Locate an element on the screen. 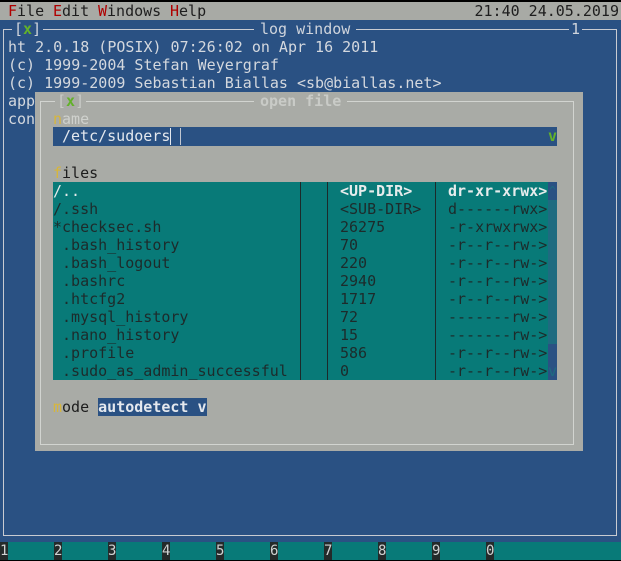  file-row: *checksec.sh 26275 -r-xrwxrwx> is located at coordinates (300, 227).